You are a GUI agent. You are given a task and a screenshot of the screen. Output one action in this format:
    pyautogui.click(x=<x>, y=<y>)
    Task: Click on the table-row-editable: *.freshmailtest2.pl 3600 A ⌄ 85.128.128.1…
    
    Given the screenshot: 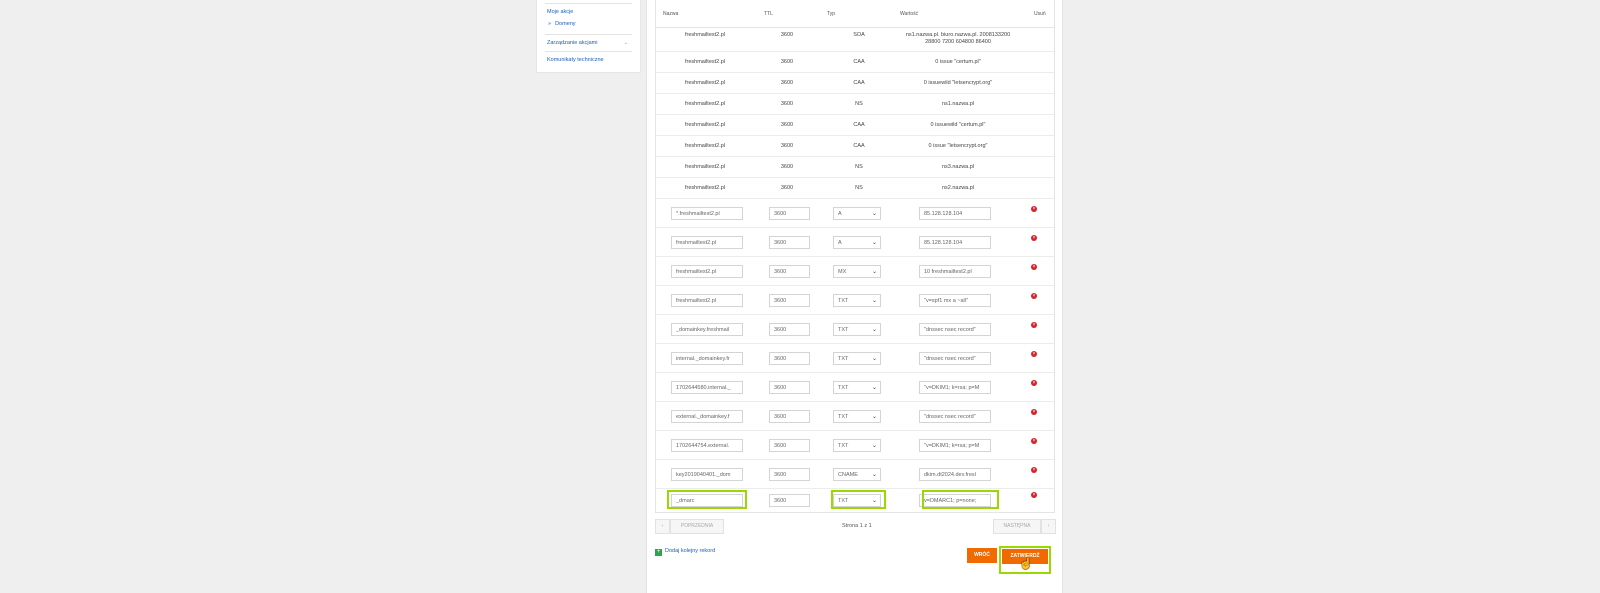 What is the action you would take?
    pyautogui.click(x=855, y=213)
    